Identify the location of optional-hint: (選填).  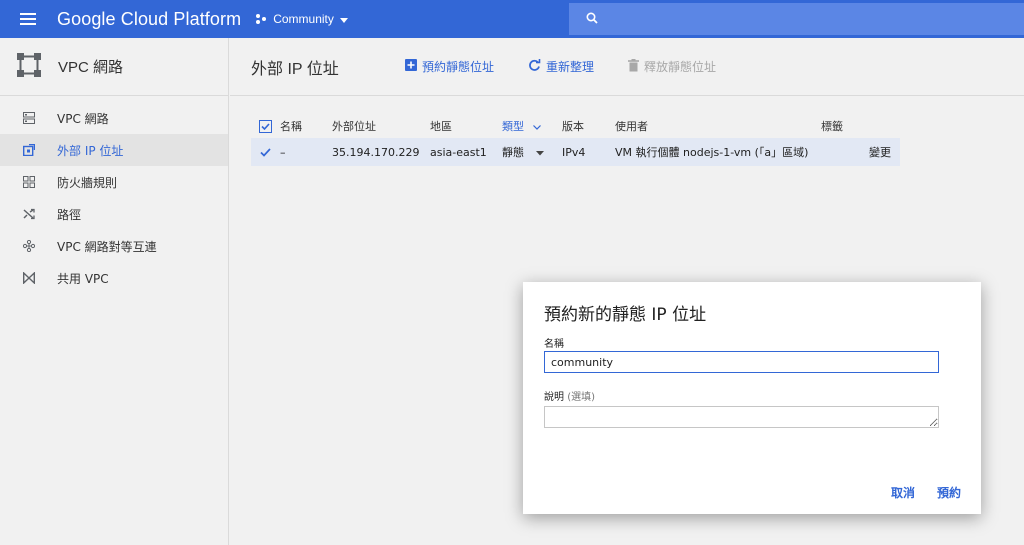
(581, 397).